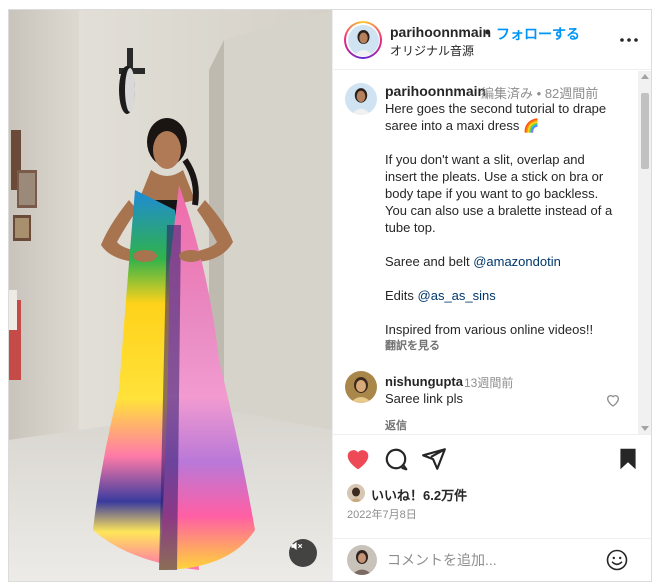 This screenshot has height=587, width=660. I want to click on caption-line: body tape if you want to go backless., so click(492, 193).